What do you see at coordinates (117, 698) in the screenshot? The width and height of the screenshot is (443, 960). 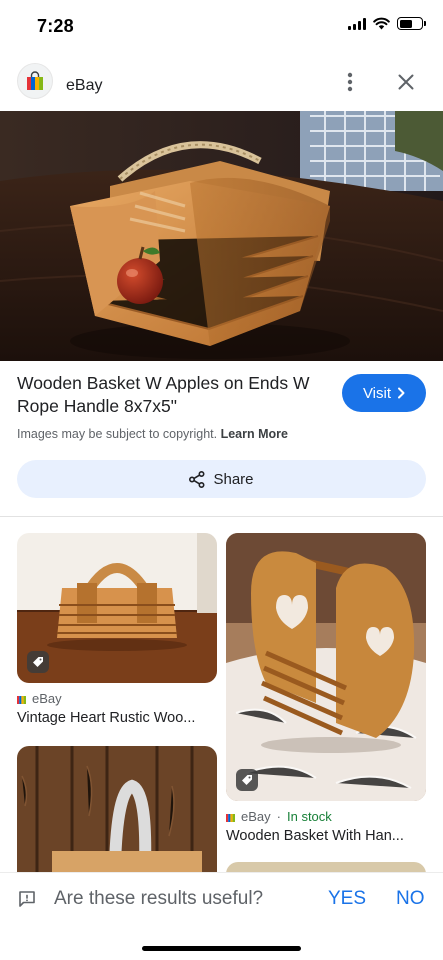 I see `result-source: eBay` at bounding box center [117, 698].